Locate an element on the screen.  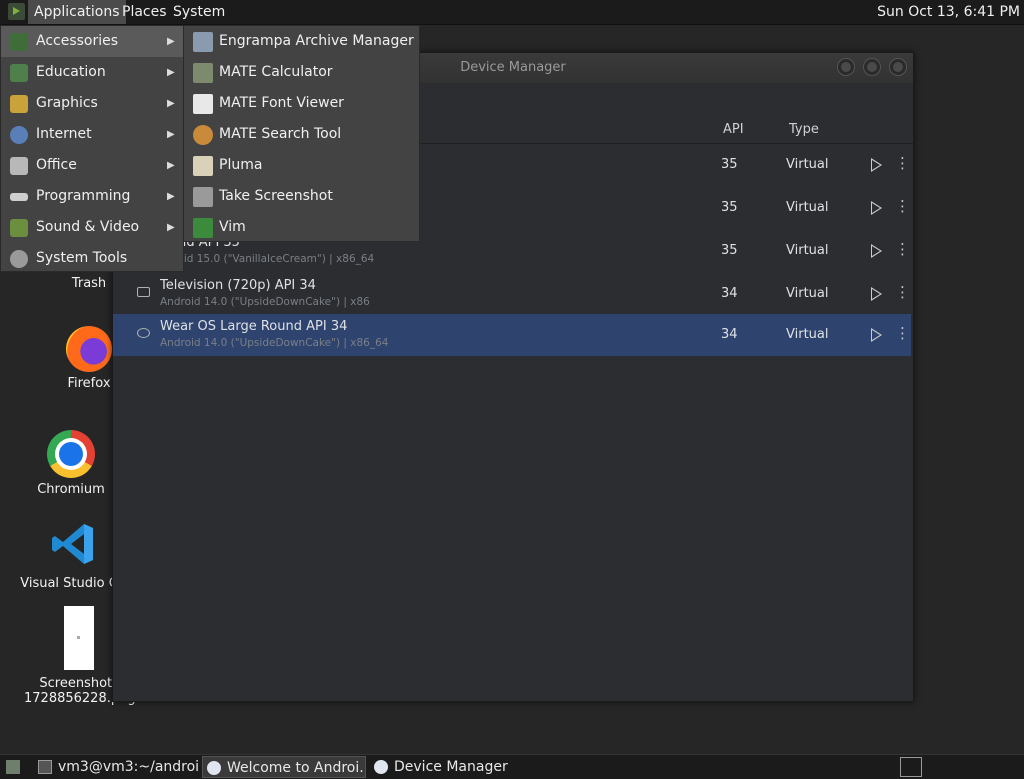
menu-category-programming: Programming ▶ is located at coordinates (92, 196).